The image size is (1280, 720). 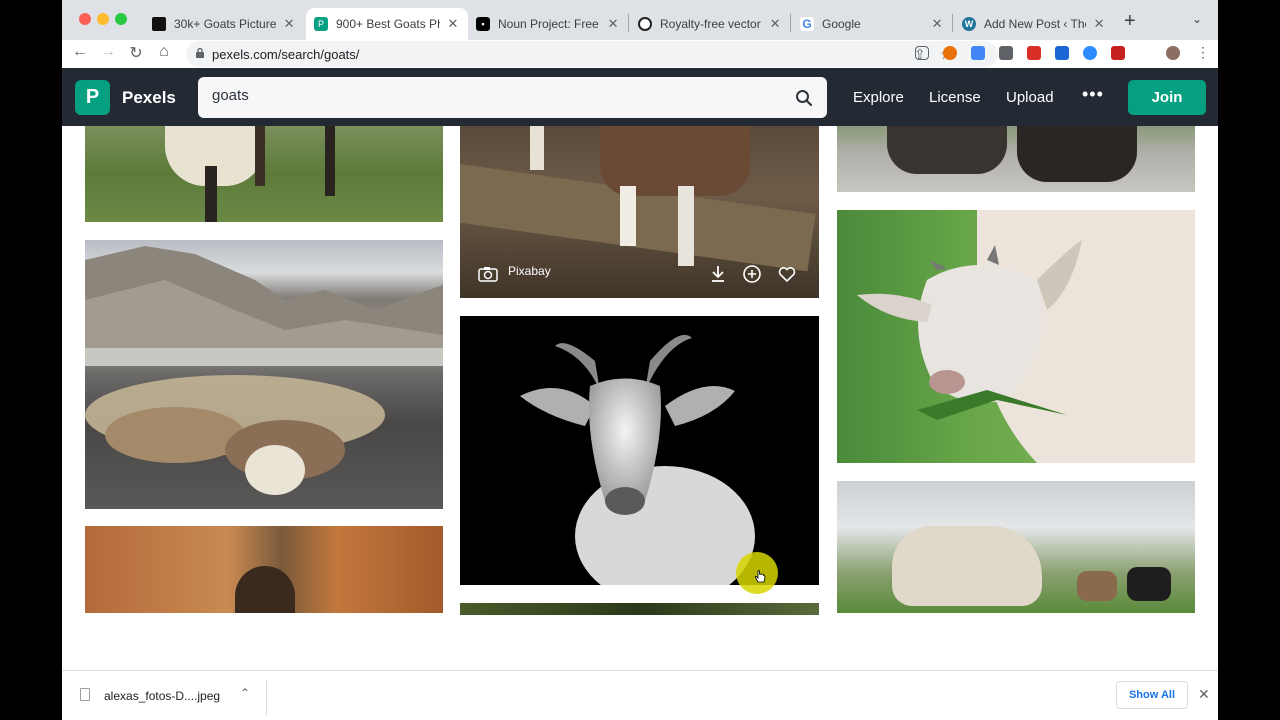 What do you see at coordinates (872, 24) in the screenshot?
I see `tab-google: G Google ✕` at bounding box center [872, 24].